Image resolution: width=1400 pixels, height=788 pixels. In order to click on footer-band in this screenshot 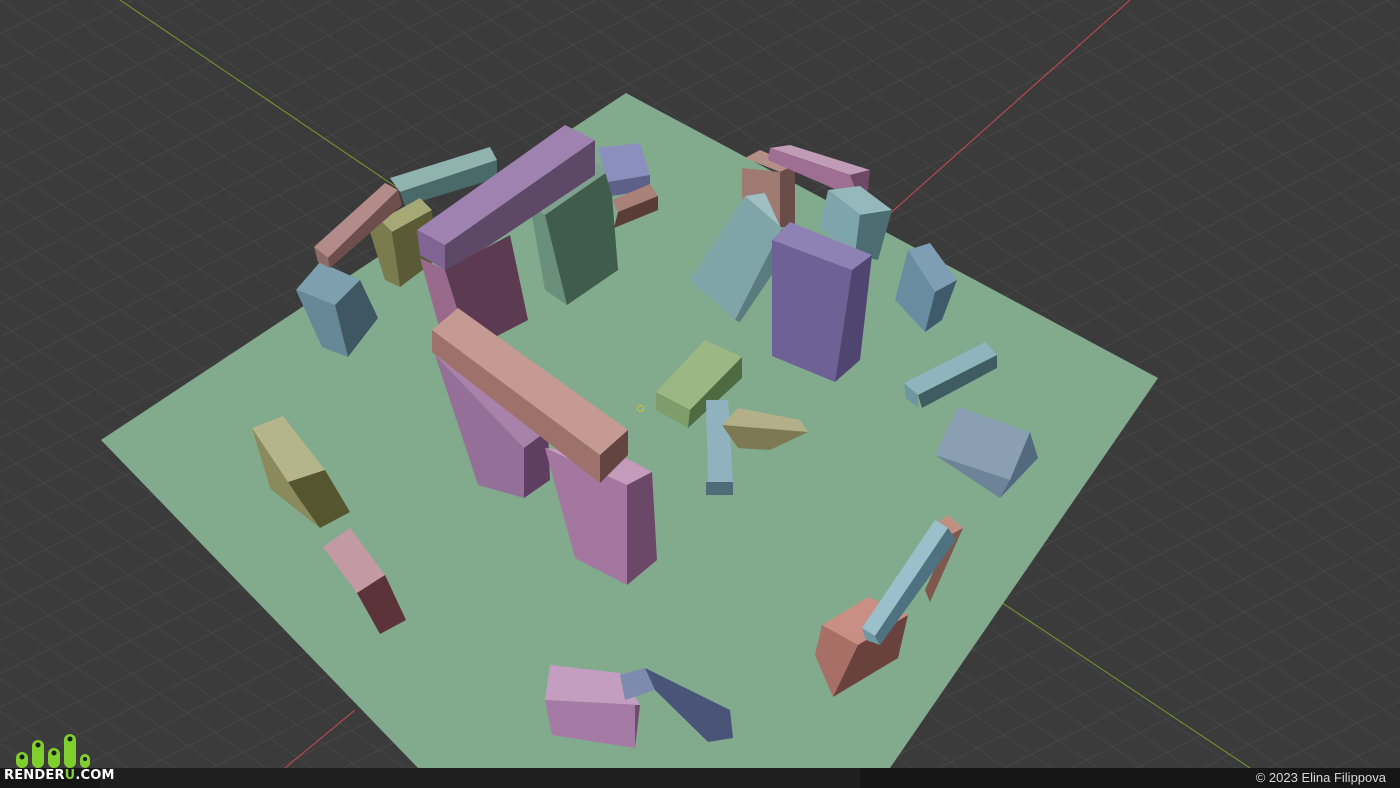, I will do `click(480, 778)`.